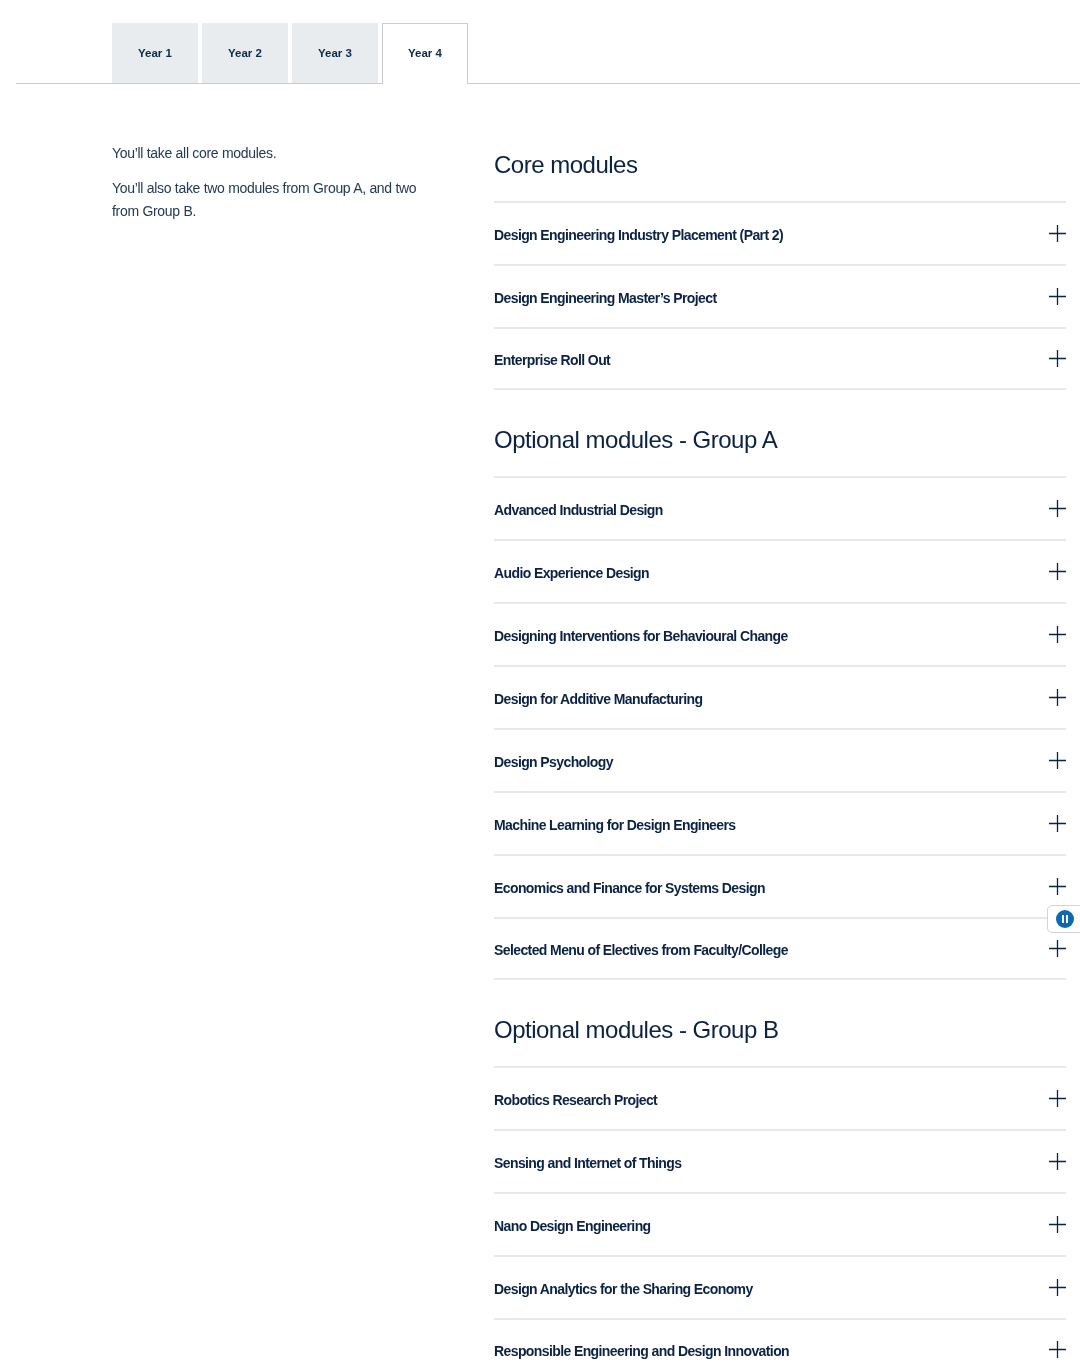 The image size is (1080, 1364). Describe the element at coordinates (335, 53) in the screenshot. I see `year-tab: Year 3` at that location.